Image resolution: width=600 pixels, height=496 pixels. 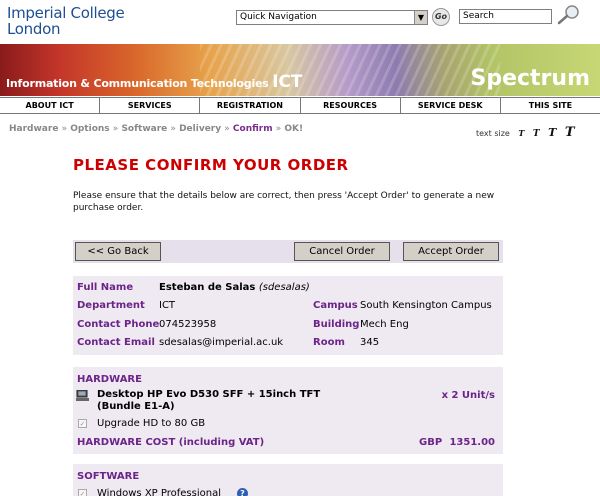 I want to click on logo-line2: London, so click(x=33, y=29).